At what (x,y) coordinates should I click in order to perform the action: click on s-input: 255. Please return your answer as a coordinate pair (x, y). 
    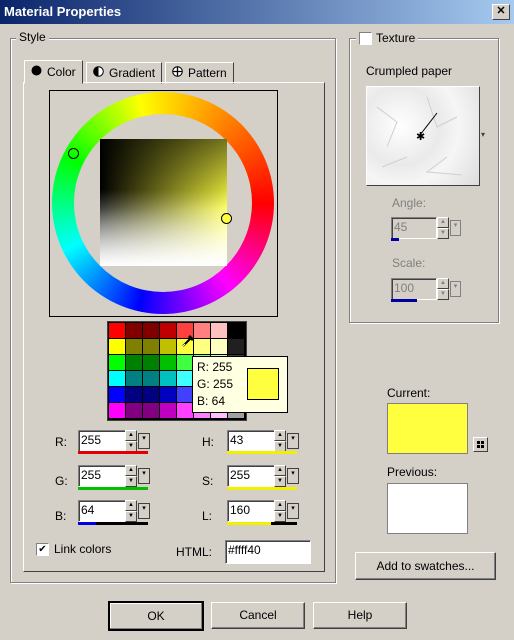
    Looking at the image, I should click on (251, 476).